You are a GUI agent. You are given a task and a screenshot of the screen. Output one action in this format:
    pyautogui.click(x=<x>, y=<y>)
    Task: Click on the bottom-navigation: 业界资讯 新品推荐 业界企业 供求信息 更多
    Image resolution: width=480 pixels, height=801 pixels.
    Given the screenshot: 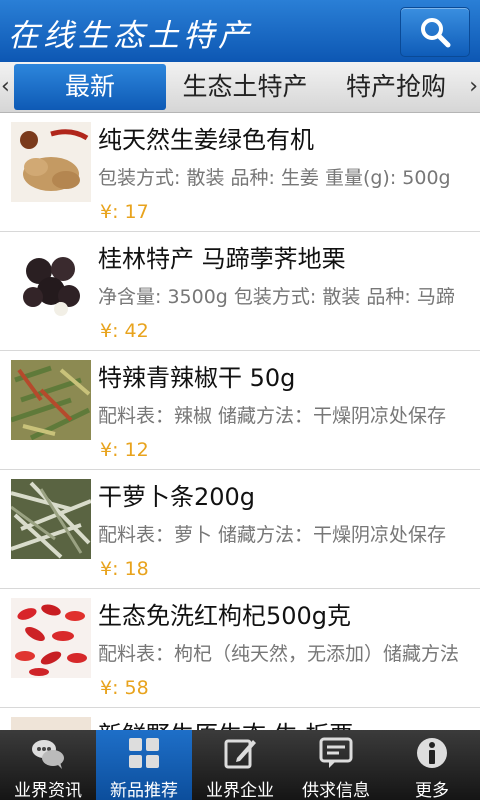 What is the action you would take?
    pyautogui.click(x=240, y=765)
    